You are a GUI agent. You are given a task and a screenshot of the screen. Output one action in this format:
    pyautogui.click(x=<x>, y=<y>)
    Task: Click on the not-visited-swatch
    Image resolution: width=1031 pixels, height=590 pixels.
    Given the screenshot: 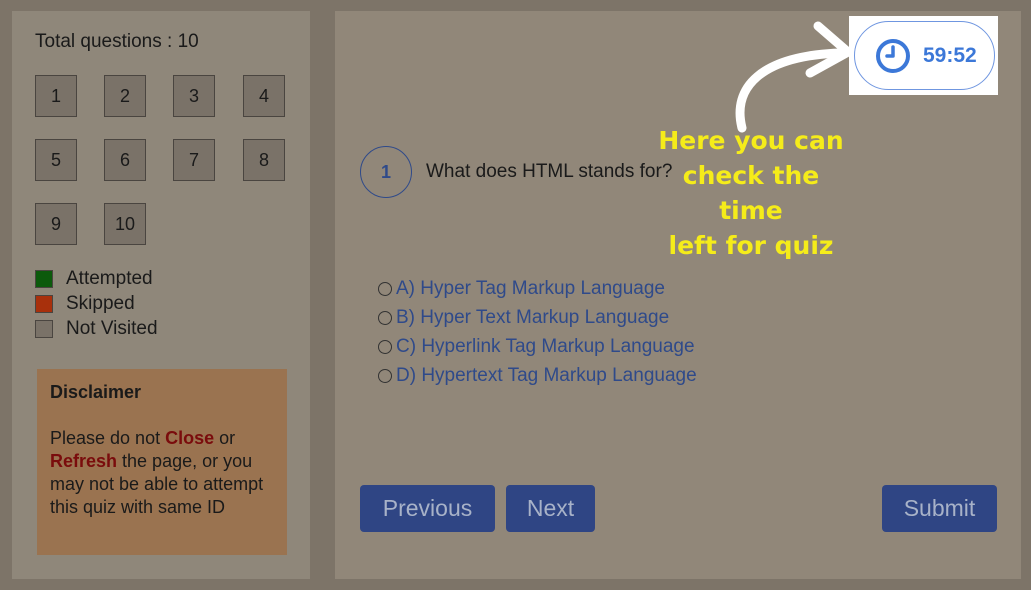 What is the action you would take?
    pyautogui.click(x=44, y=329)
    